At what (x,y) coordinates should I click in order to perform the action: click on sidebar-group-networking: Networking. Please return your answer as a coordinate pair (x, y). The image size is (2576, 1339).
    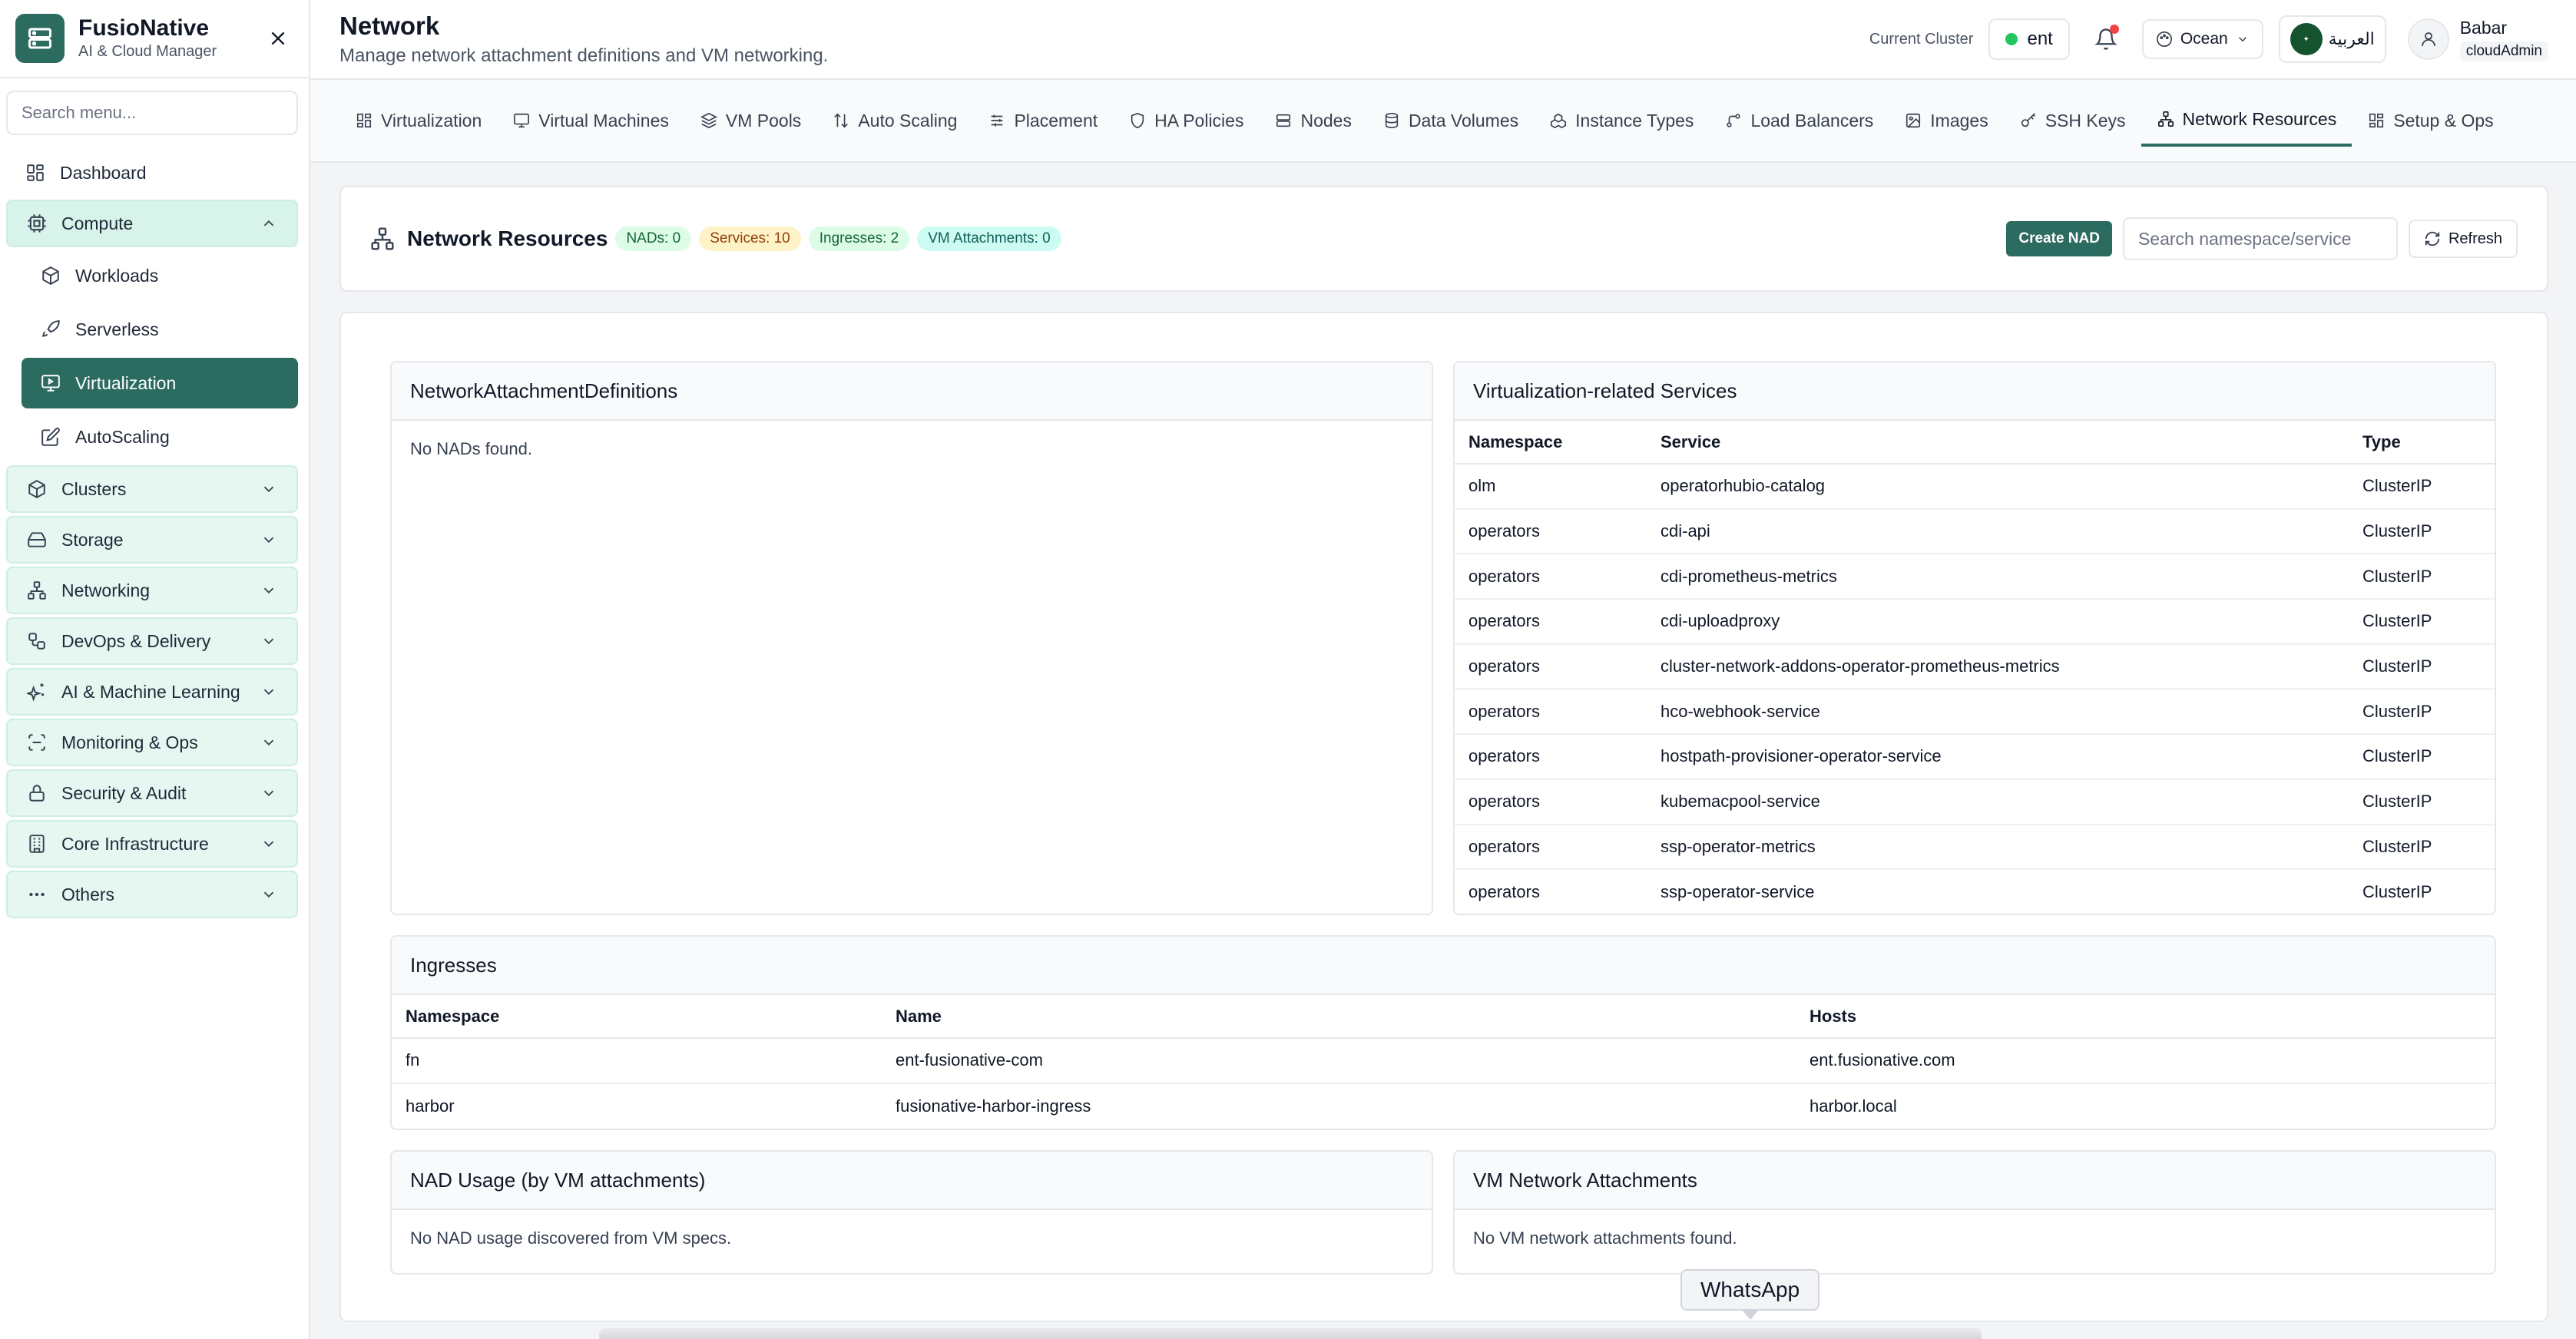
    Looking at the image, I should click on (152, 590).